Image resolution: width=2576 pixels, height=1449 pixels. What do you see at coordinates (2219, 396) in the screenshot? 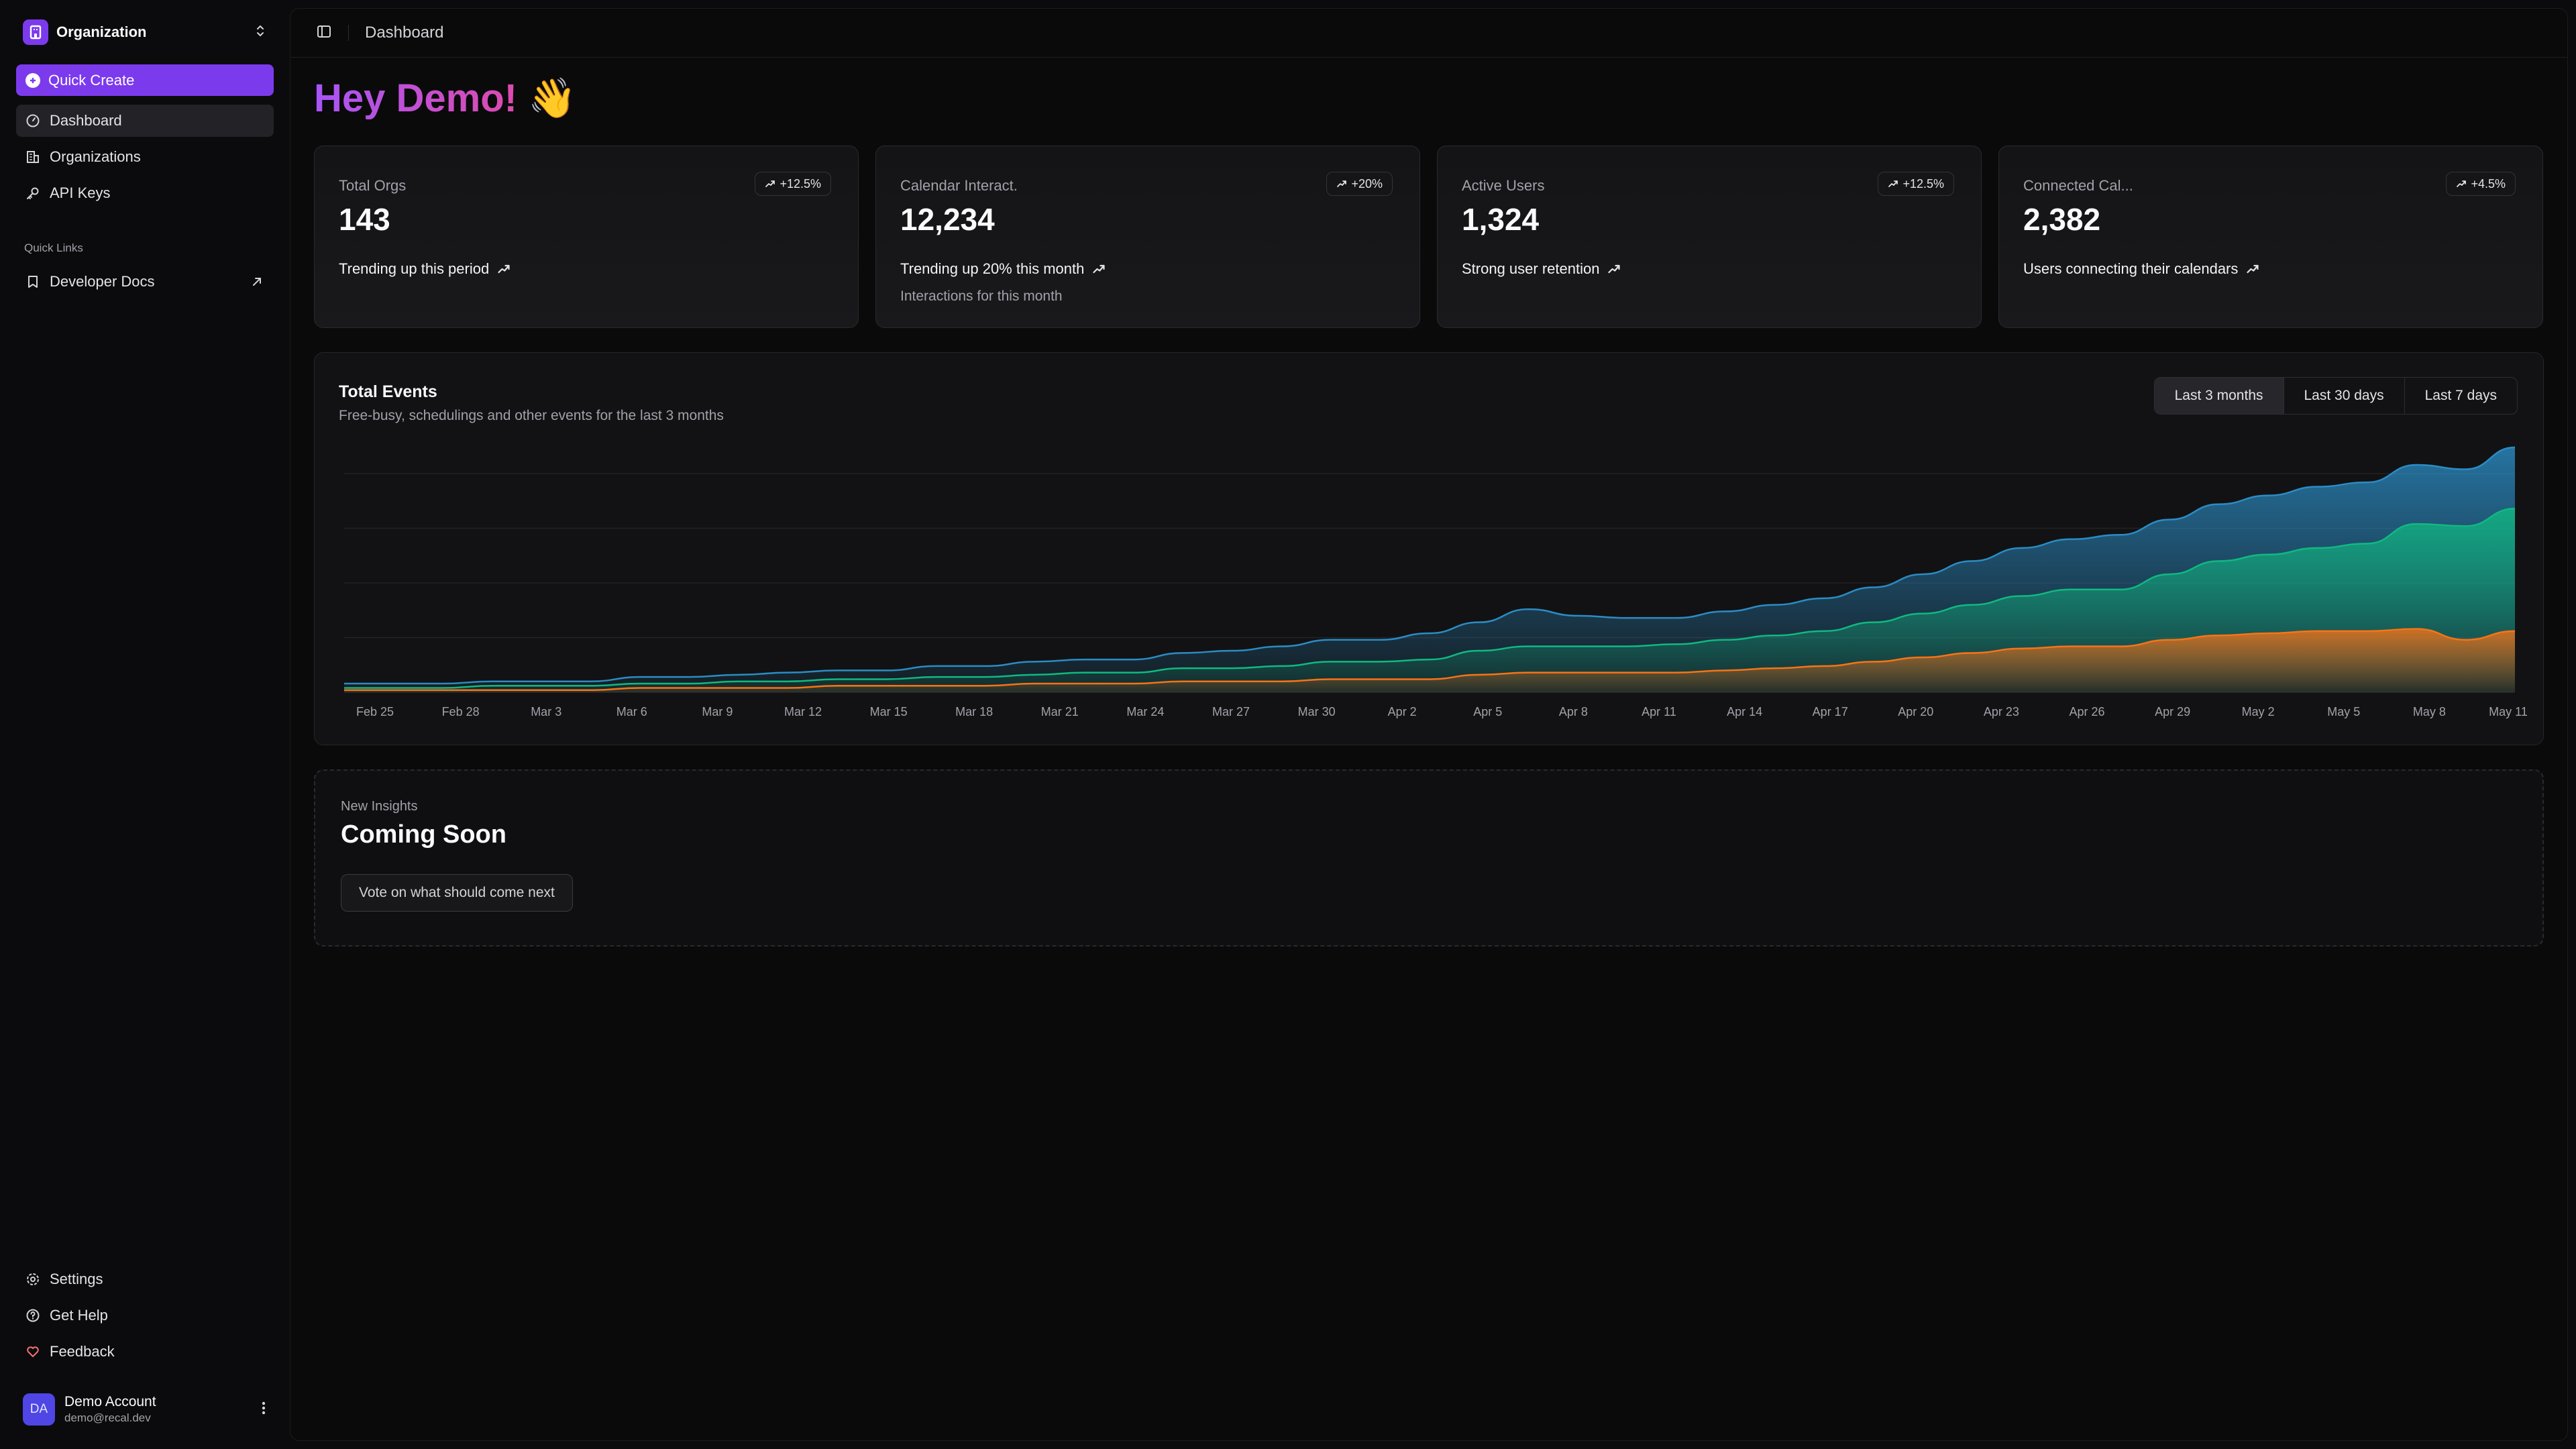
I see `range-last-3-months-button: Last 3 months` at bounding box center [2219, 396].